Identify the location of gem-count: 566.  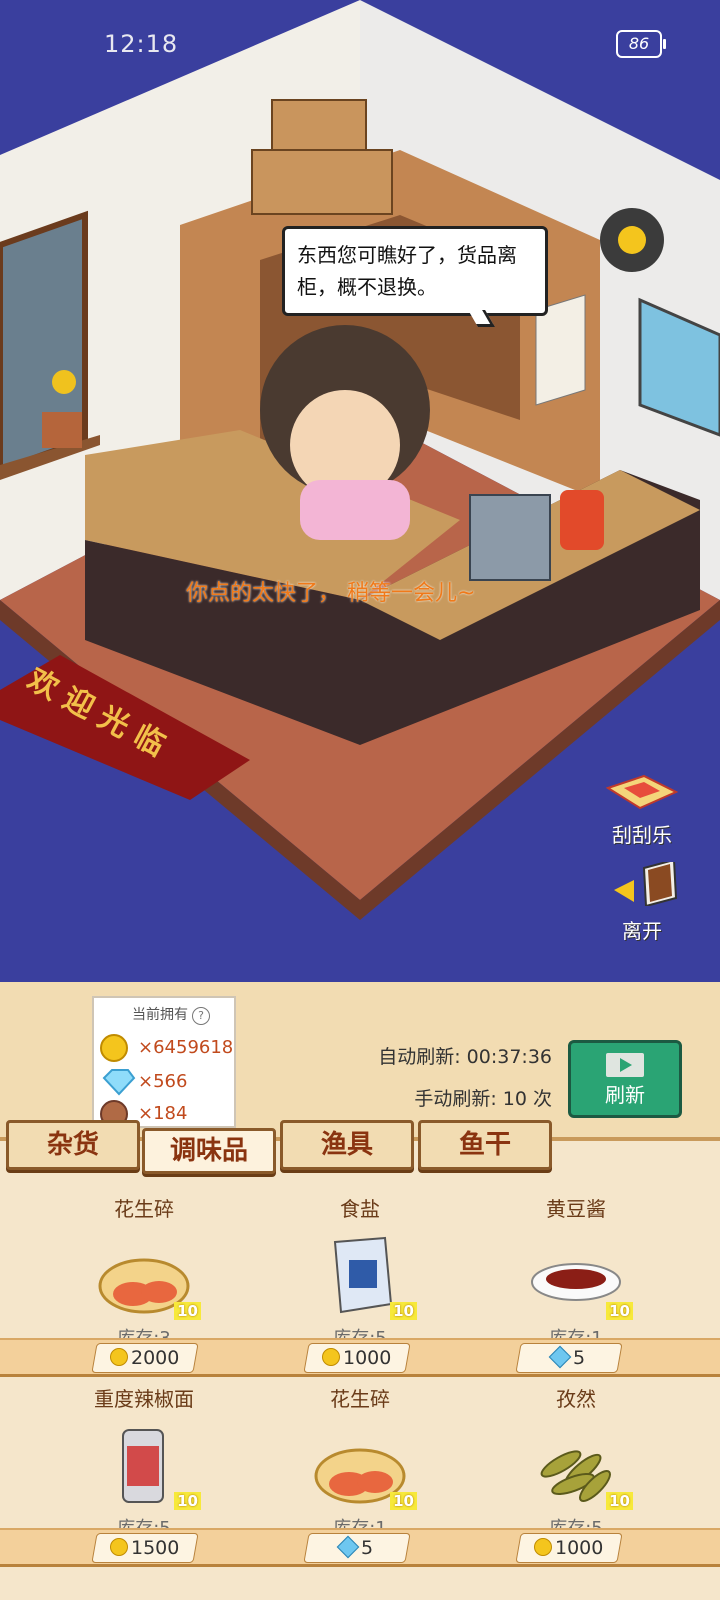
(170, 1081).